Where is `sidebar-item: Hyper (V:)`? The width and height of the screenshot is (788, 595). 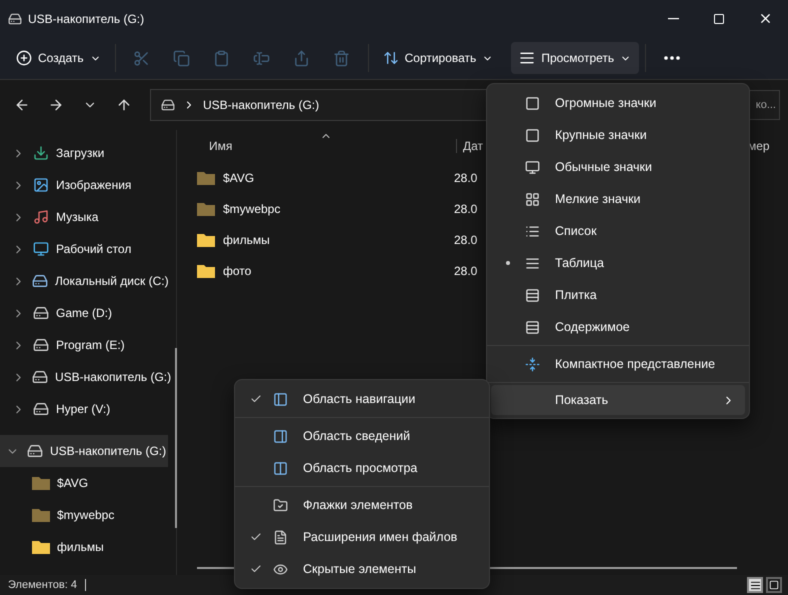 sidebar-item: Hyper (V:) is located at coordinates (84, 409).